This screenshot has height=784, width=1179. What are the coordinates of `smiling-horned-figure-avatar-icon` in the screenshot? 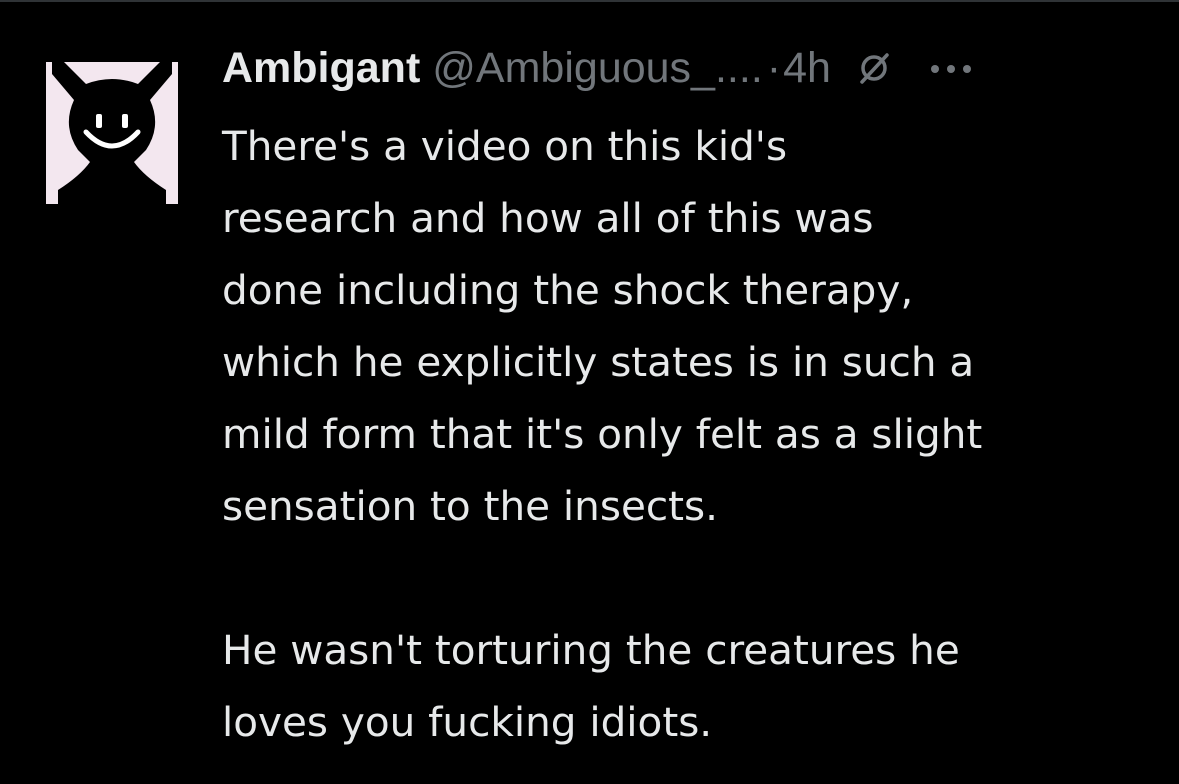 It's located at (112, 127).